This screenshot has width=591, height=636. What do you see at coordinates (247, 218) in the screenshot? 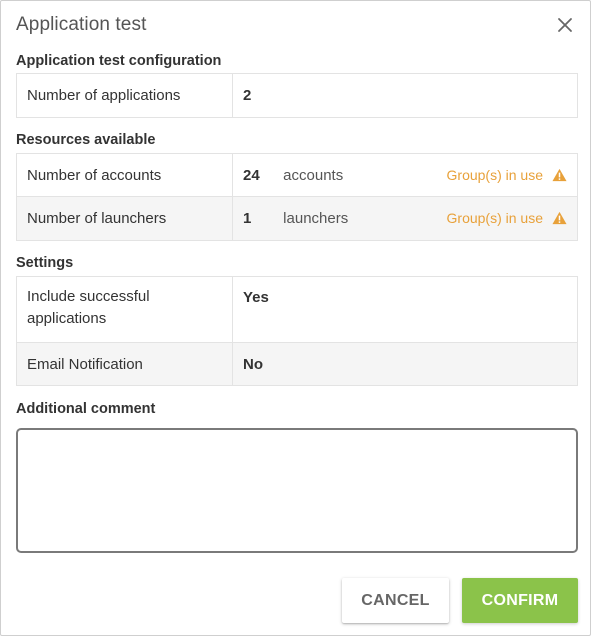
I see `launchers-count: 1` at bounding box center [247, 218].